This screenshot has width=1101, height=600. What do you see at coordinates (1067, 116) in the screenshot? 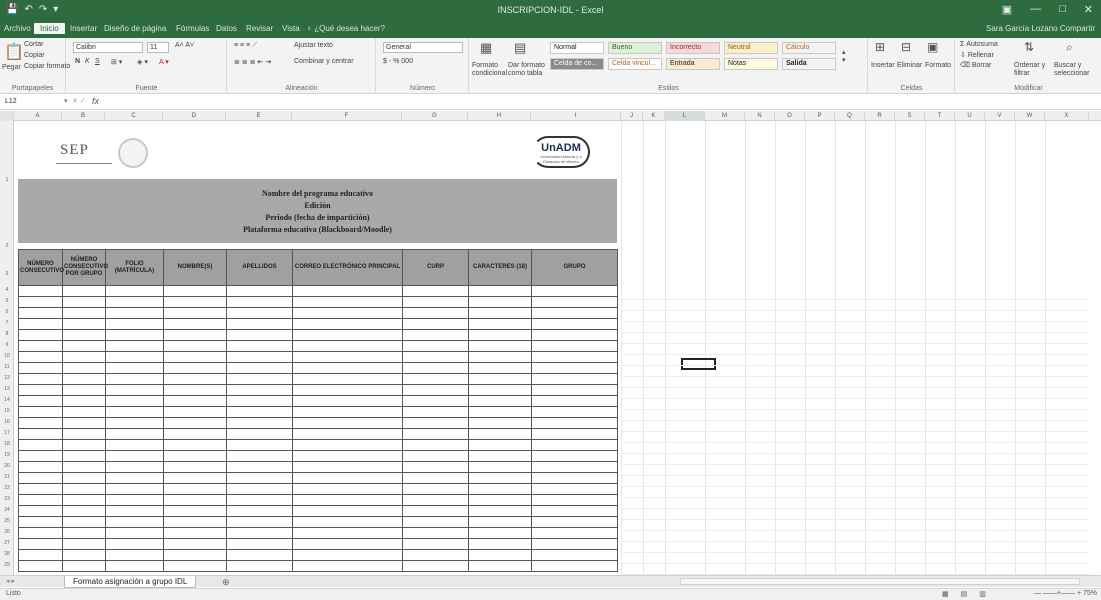
I see `column-header: X` at bounding box center [1067, 116].